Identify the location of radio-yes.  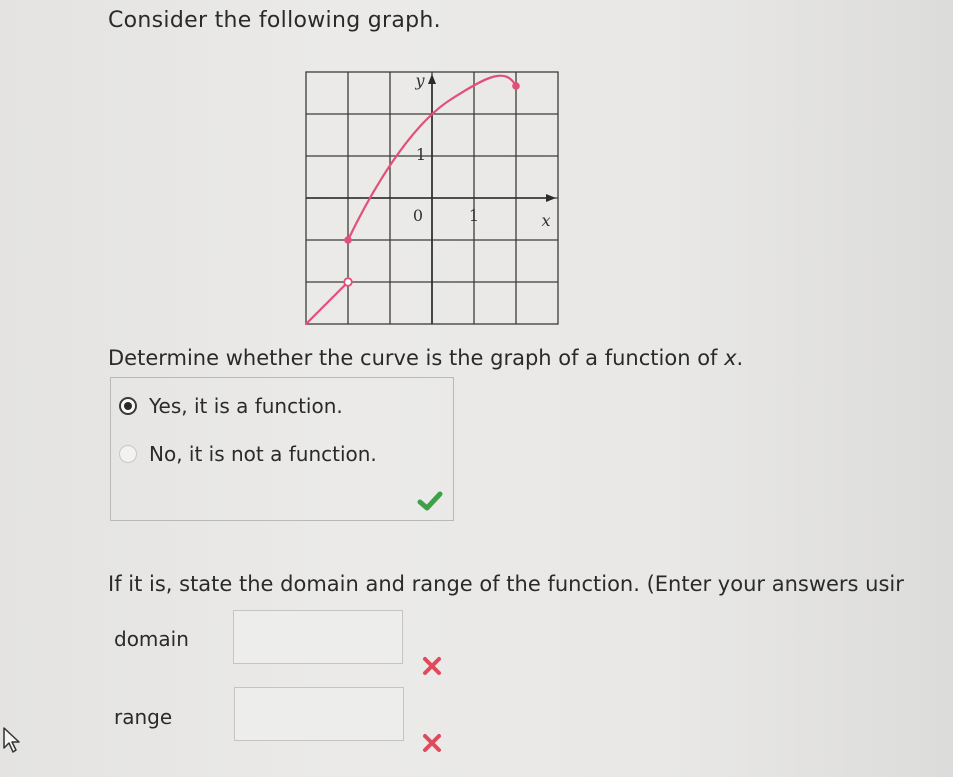
(128, 406).